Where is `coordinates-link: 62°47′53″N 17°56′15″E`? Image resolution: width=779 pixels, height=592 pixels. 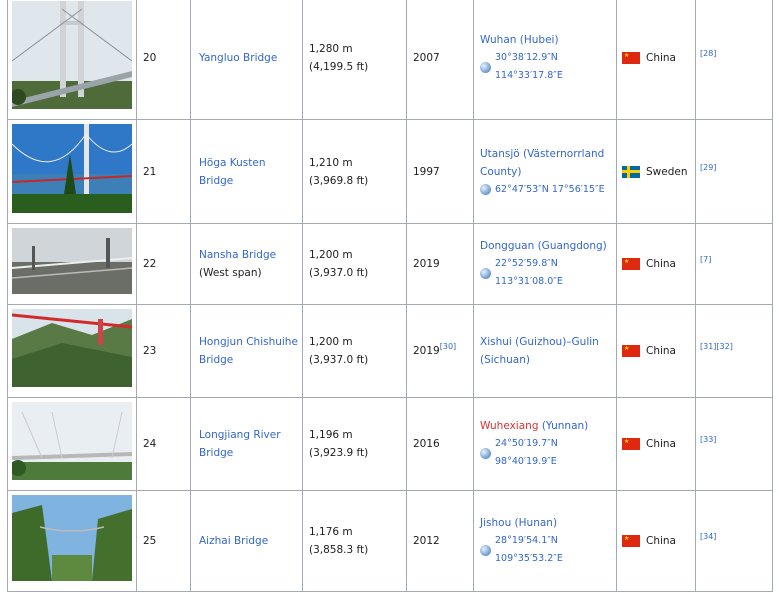 coordinates-link: 62°47′53″N 17°56′15″E is located at coordinates (550, 190).